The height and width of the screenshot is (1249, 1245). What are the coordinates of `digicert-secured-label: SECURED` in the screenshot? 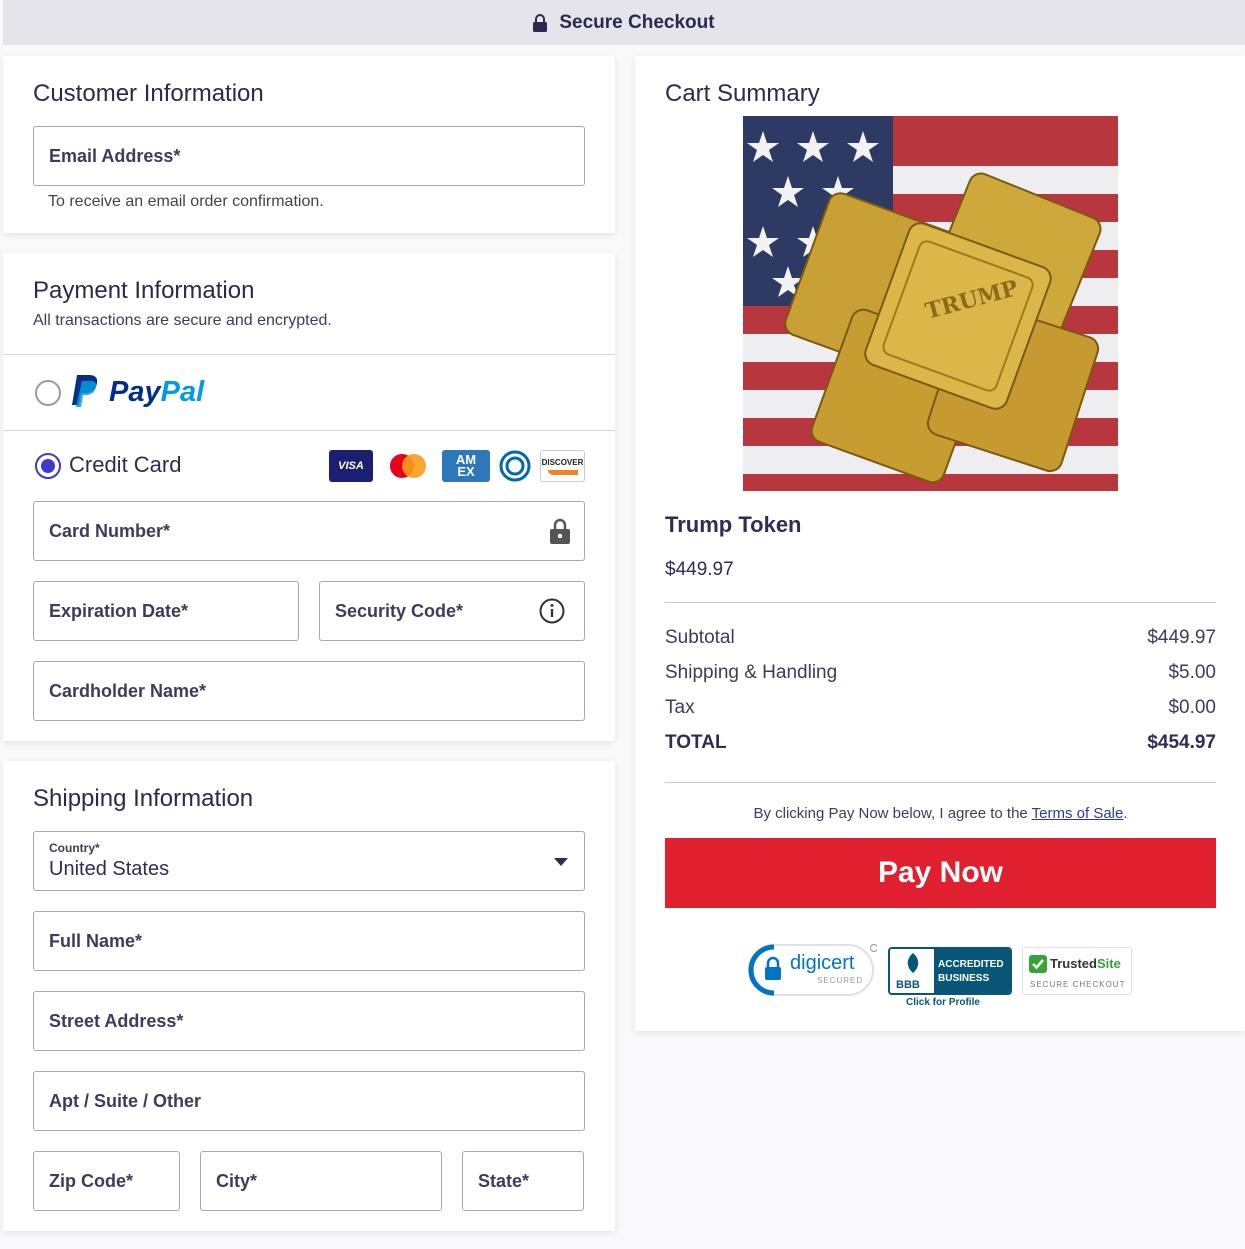 It's located at (840, 980).